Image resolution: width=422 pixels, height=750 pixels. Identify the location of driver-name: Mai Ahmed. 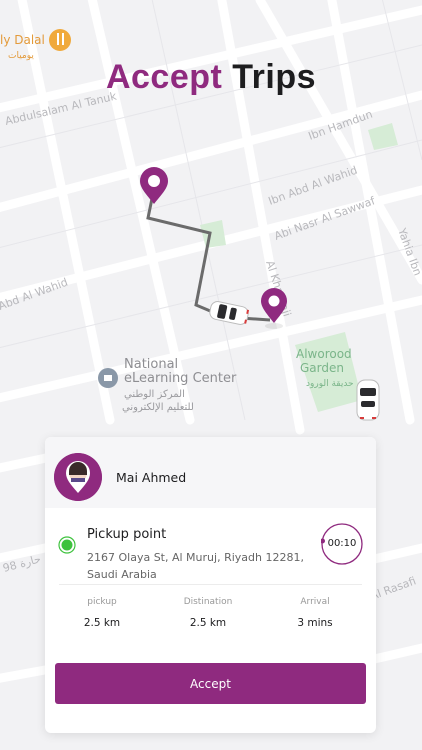
(151, 477).